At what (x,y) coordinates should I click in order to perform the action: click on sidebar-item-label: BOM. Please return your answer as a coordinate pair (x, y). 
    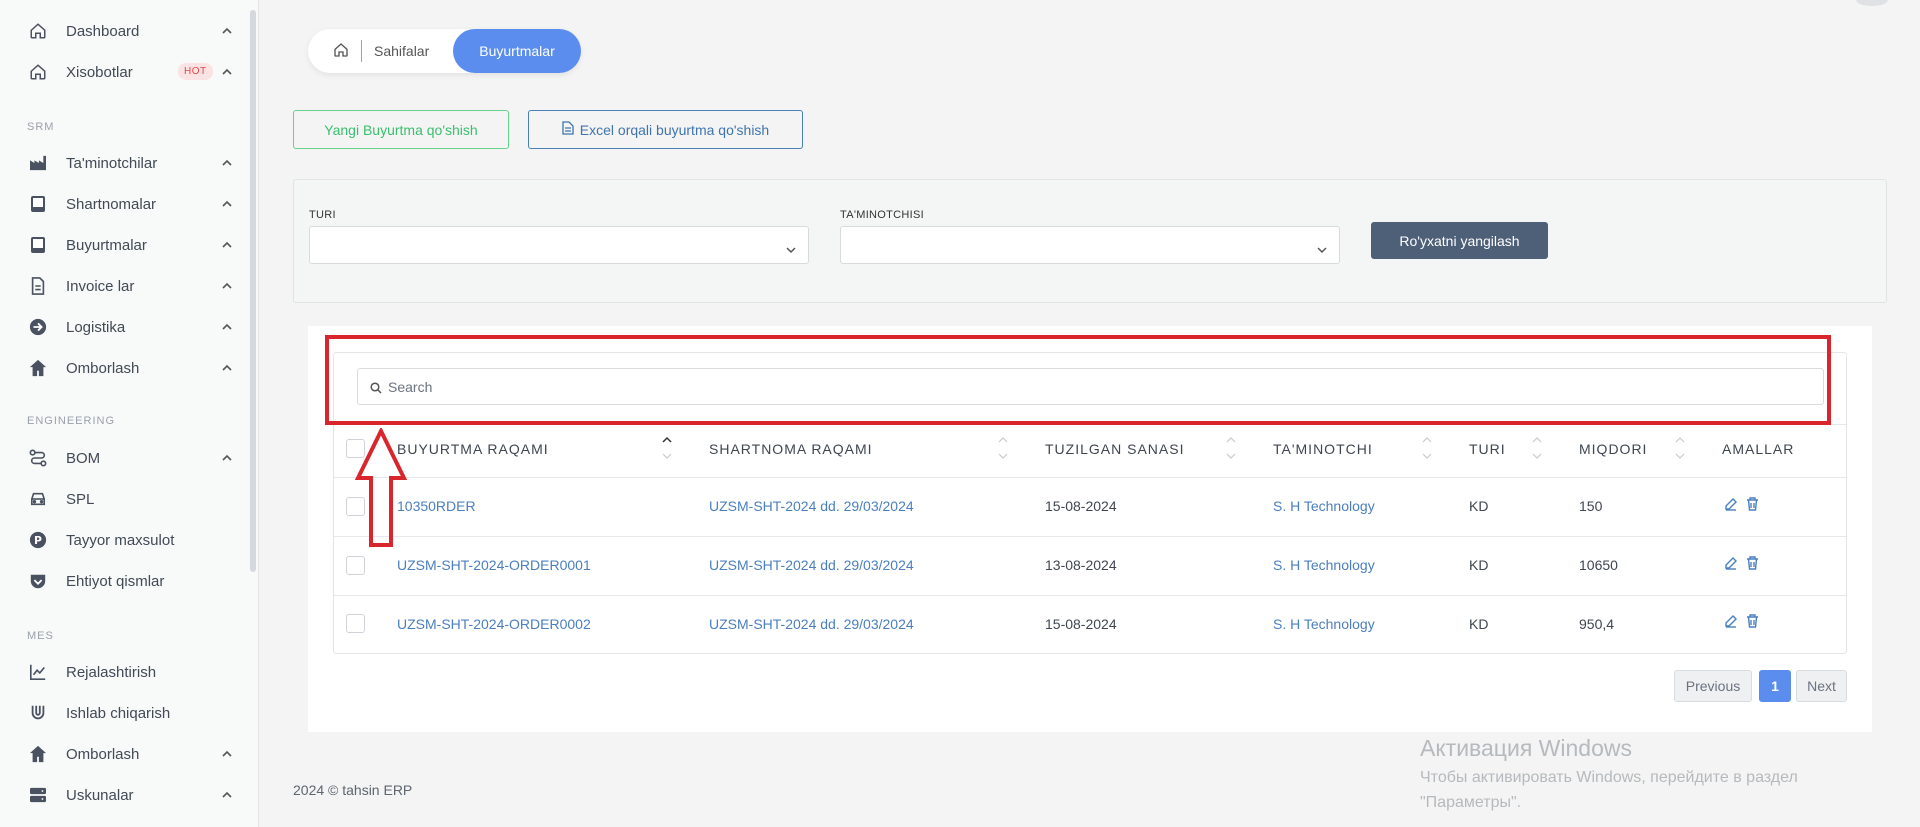
    Looking at the image, I should click on (83, 458).